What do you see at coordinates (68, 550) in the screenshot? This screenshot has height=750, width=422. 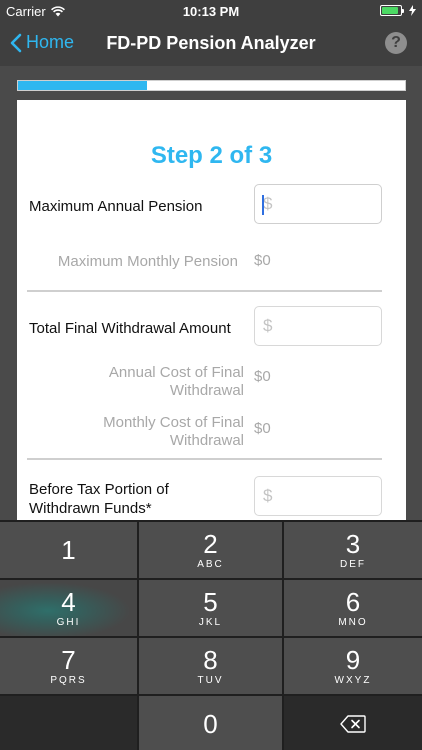 I see `key-1: 1` at bounding box center [68, 550].